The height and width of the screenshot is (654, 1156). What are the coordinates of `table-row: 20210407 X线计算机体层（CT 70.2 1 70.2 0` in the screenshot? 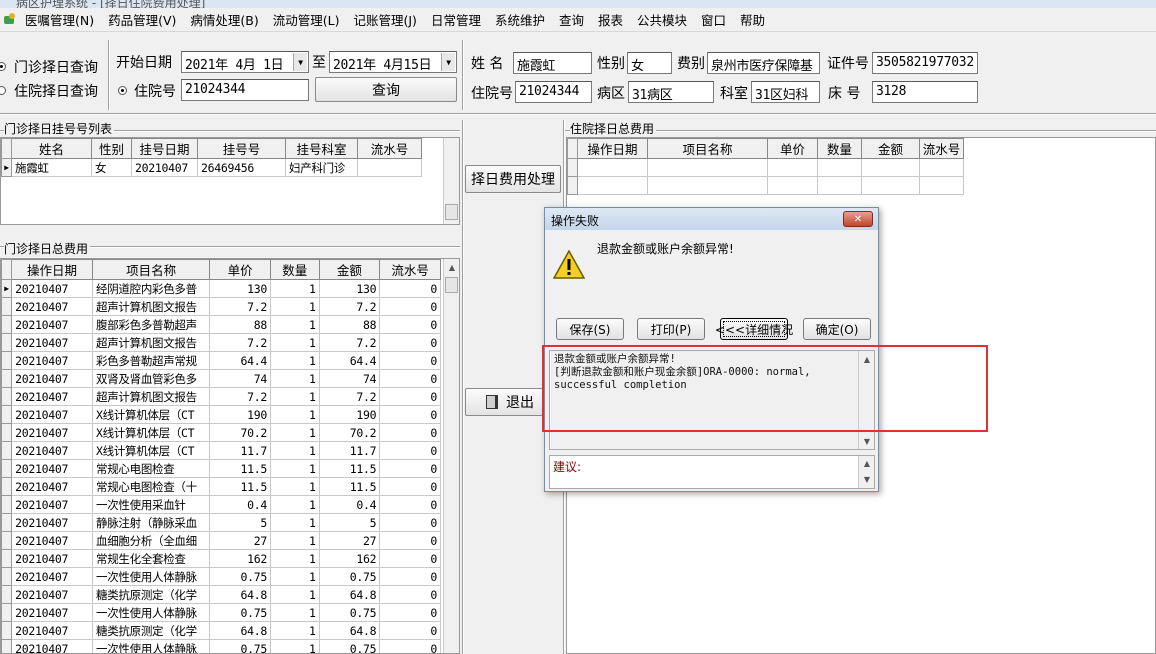 It's located at (221, 432).